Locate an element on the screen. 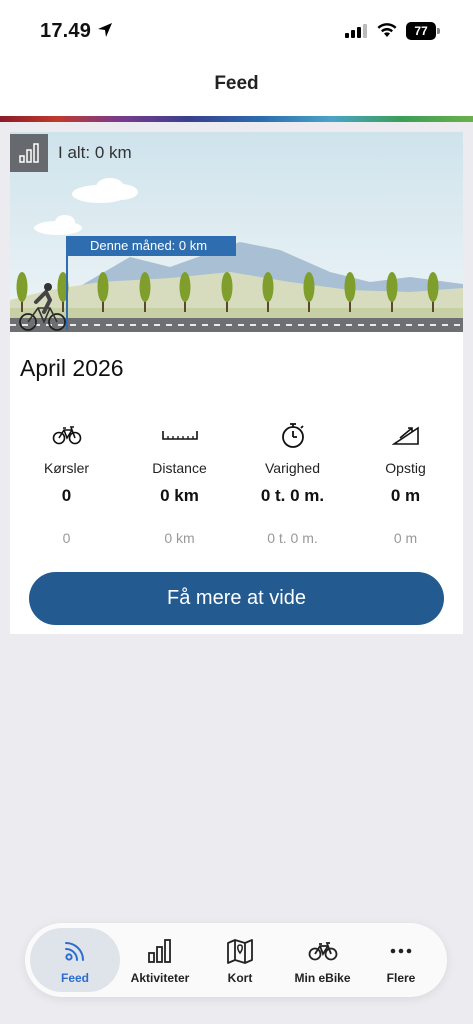  stat-previous: 0 is located at coordinates (66, 538).